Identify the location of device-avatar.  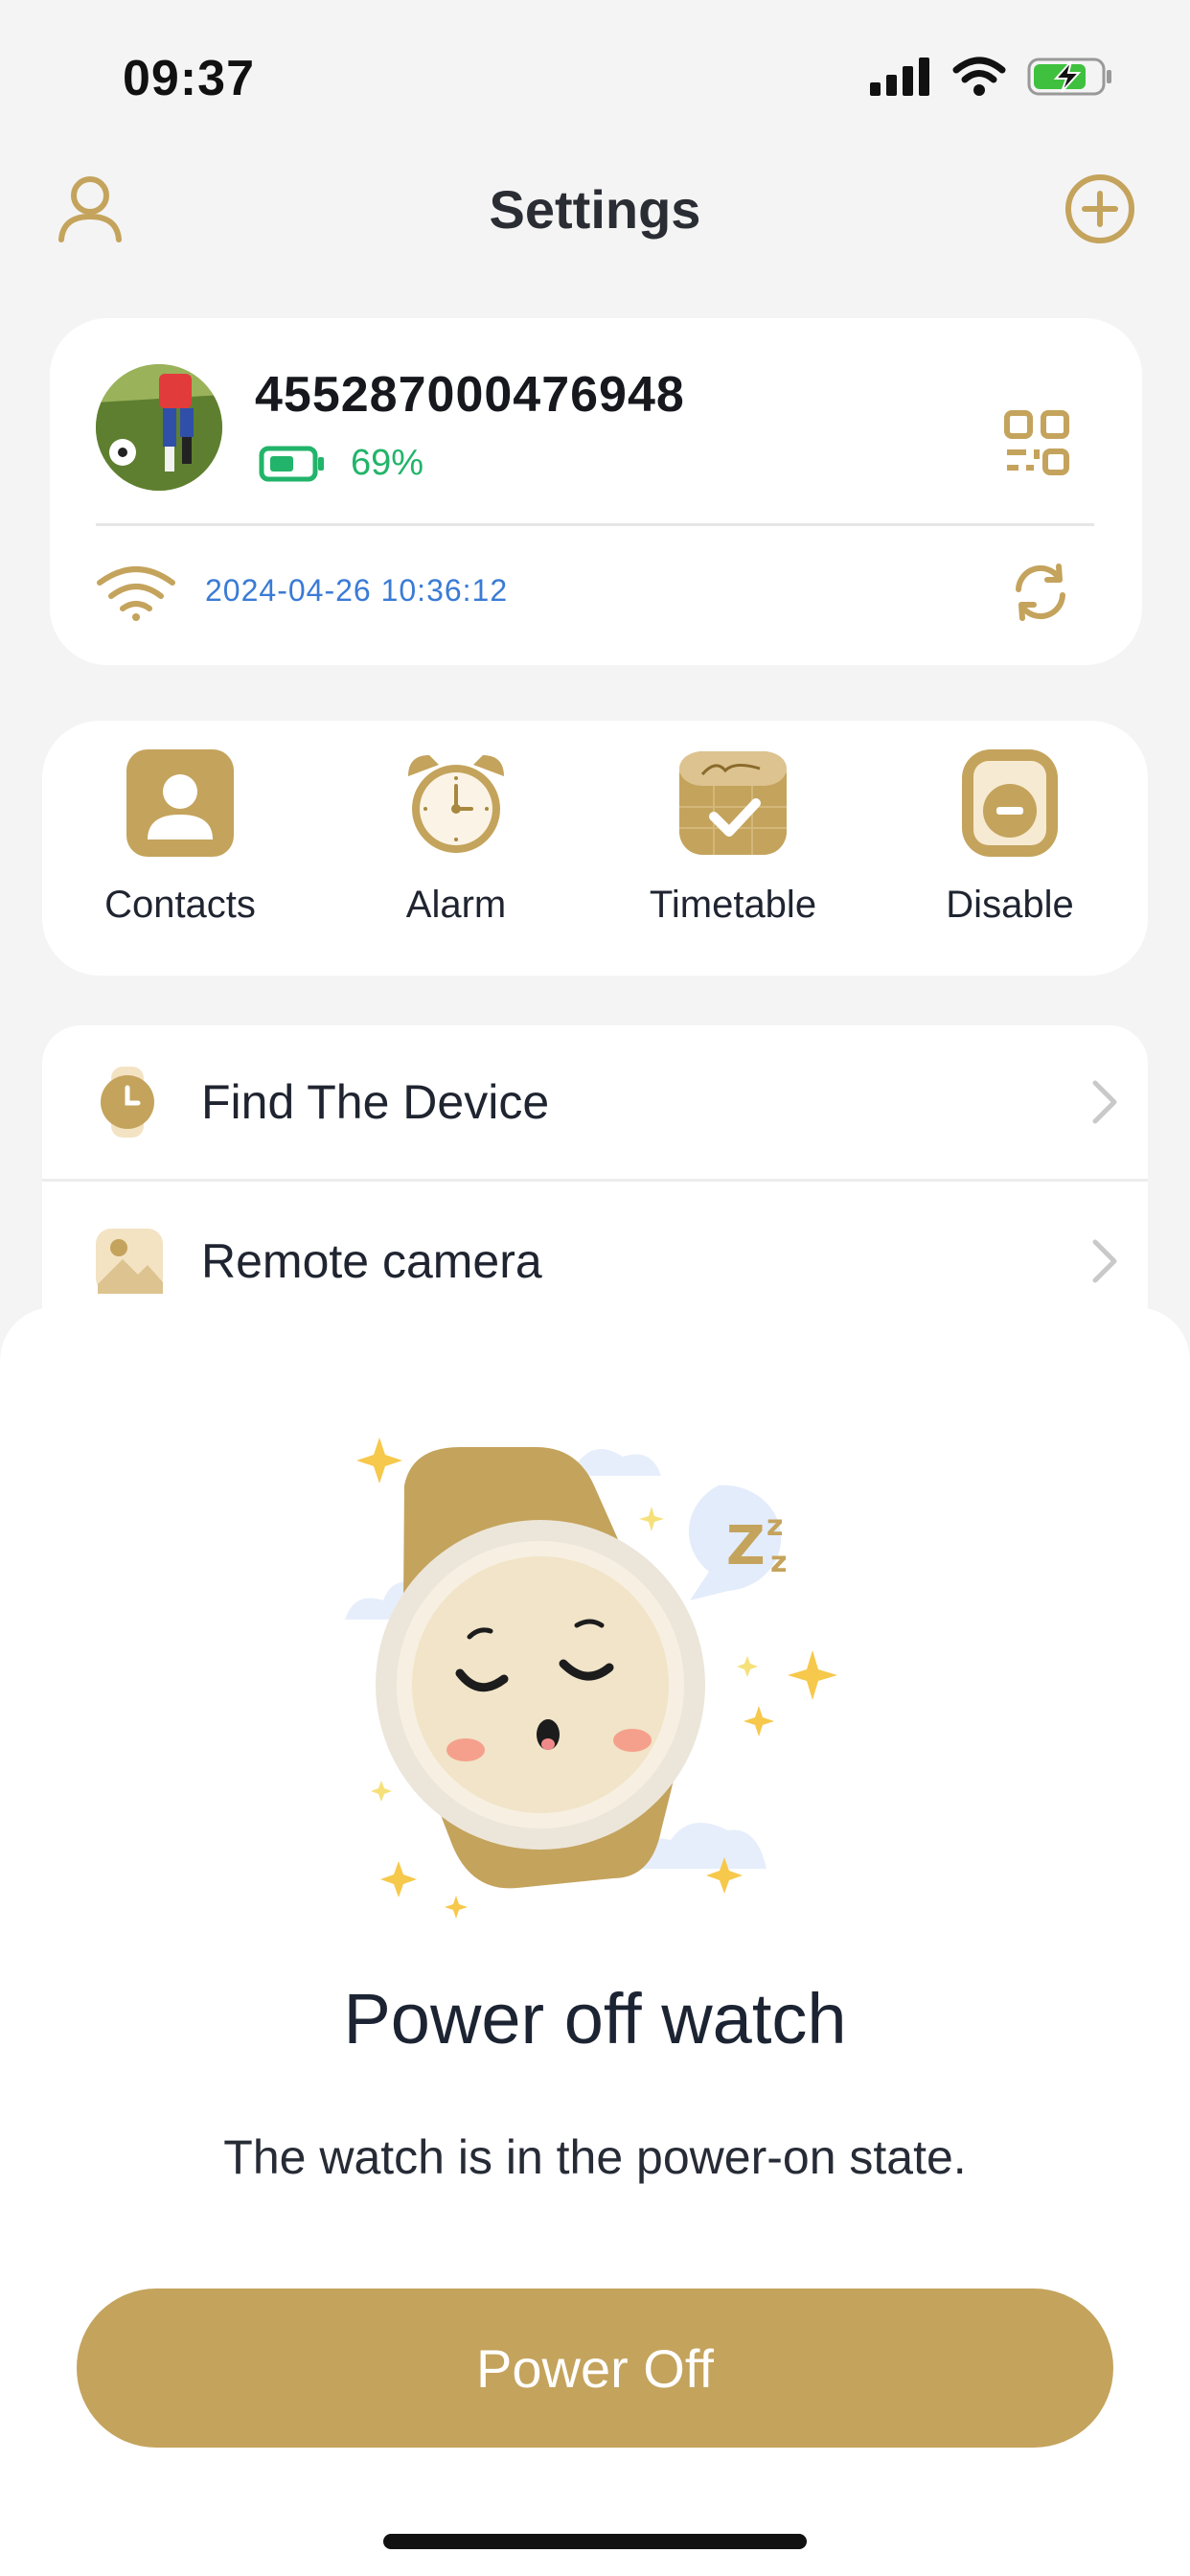
(159, 427).